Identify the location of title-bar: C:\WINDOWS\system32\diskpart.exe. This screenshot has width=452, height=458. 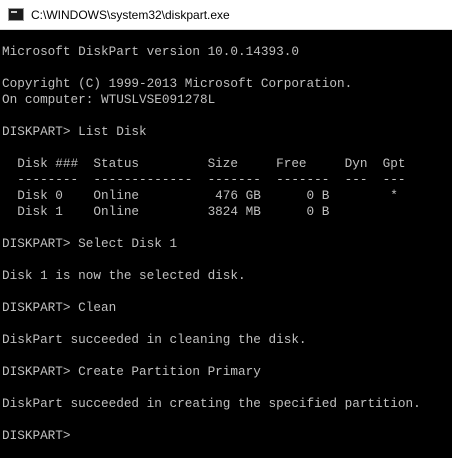
(226, 15).